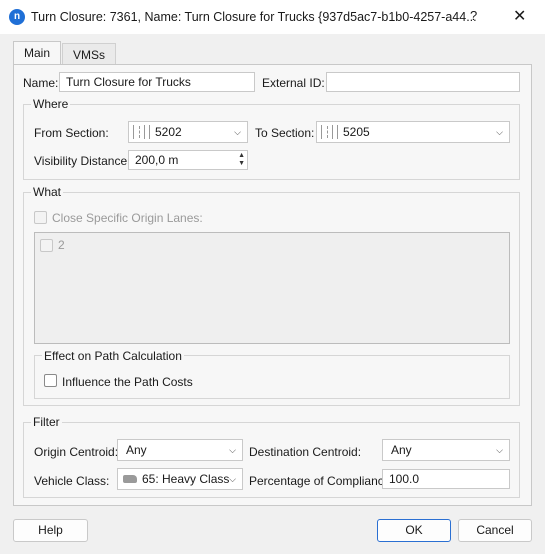  I want to click on cancel-button: Cancel, so click(495, 530).